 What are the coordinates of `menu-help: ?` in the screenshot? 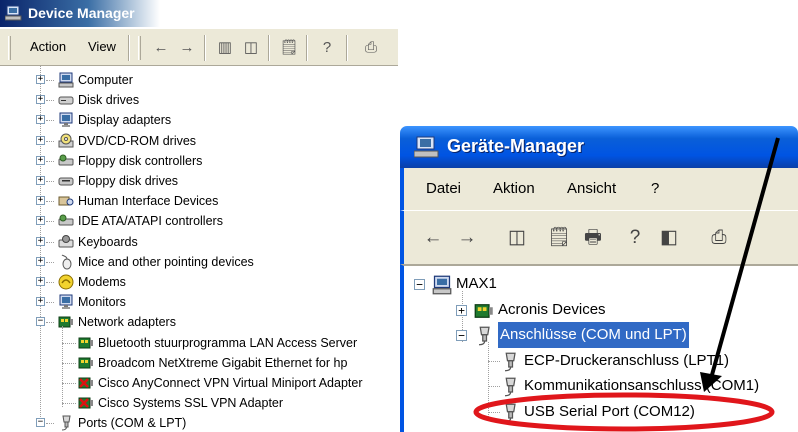 It's located at (655, 188).